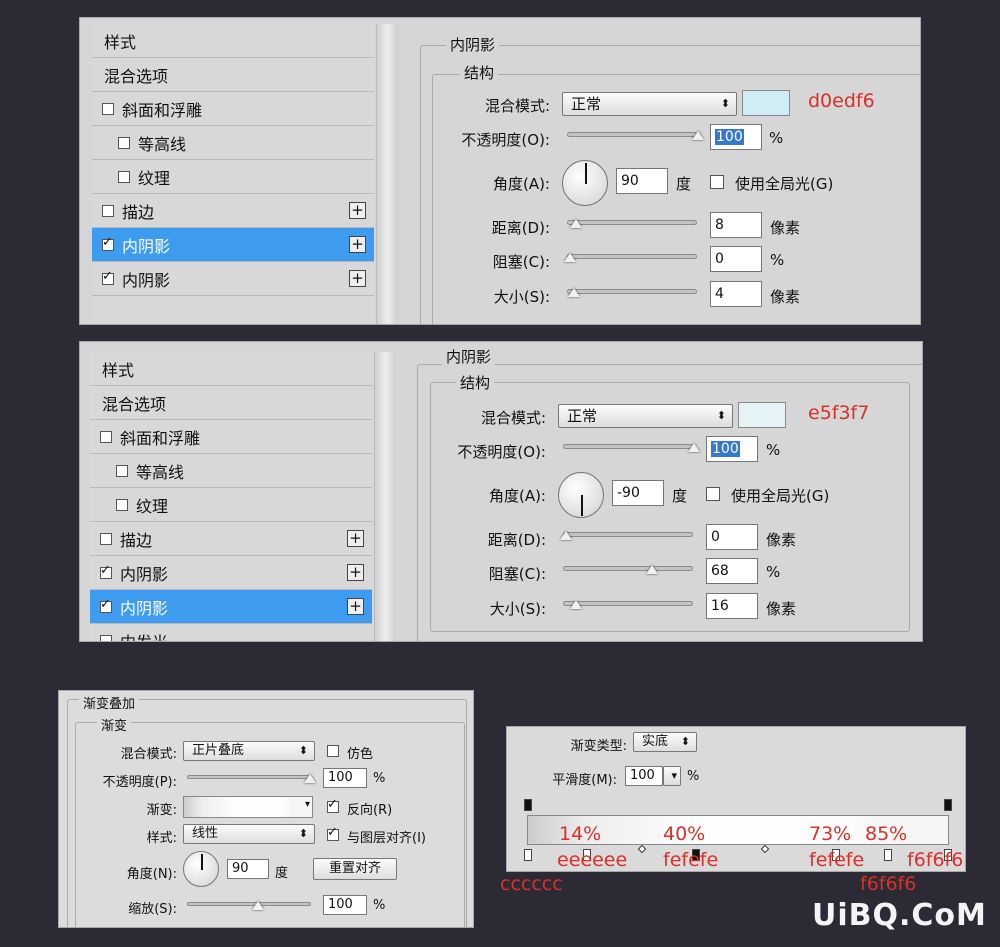 Image resolution: width=1000 pixels, height=947 pixels. Describe the element at coordinates (333, 805) in the screenshot. I see `reverse-checkbox` at that location.